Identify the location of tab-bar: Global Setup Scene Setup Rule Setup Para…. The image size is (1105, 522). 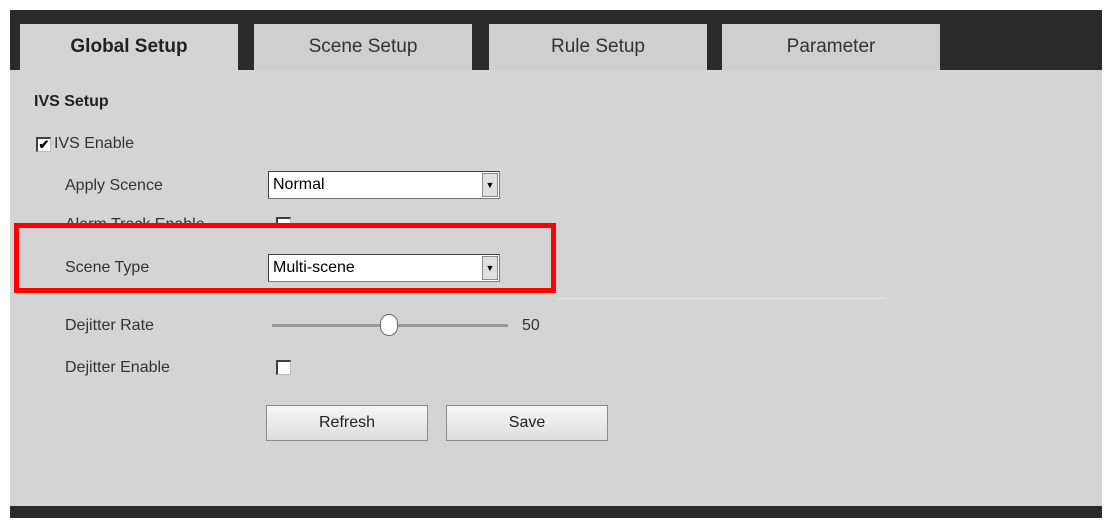
(556, 40).